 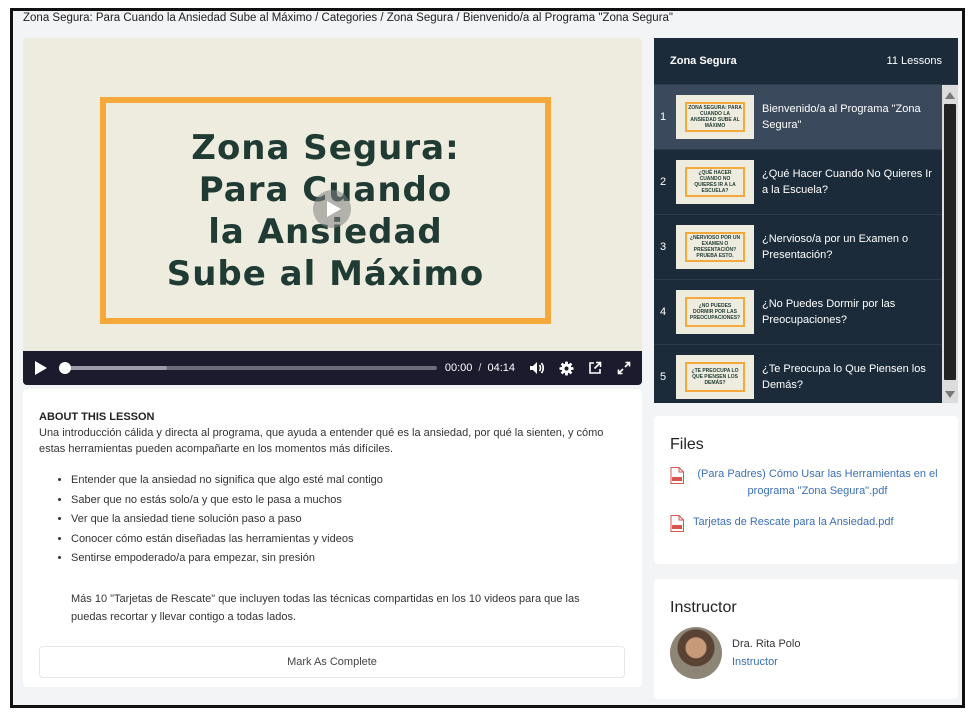 I want to click on settings-button, so click(x=566, y=368).